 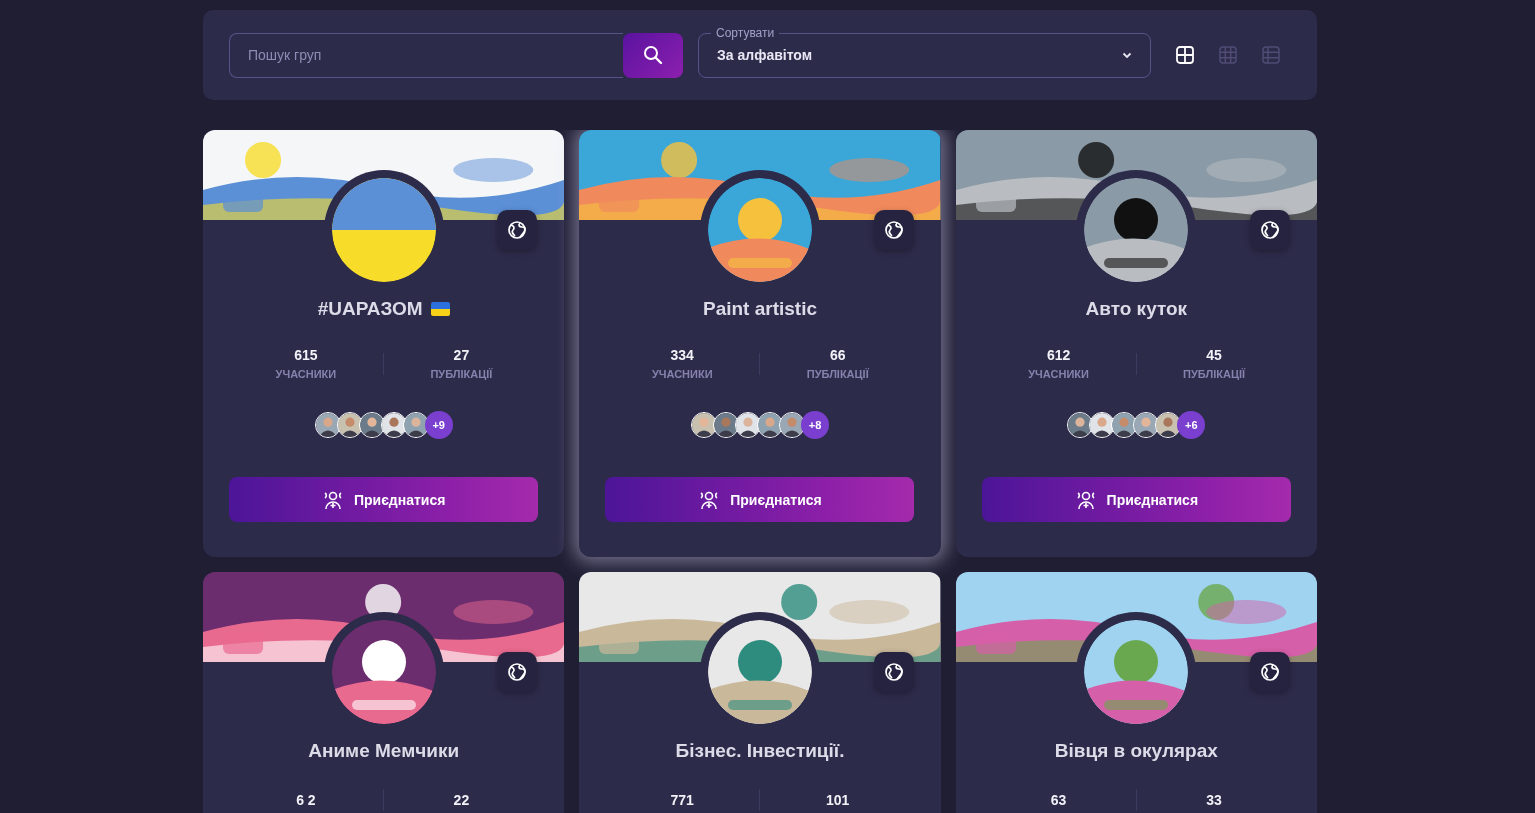 I want to click on more-members-badge: +6, so click(x=1191, y=425).